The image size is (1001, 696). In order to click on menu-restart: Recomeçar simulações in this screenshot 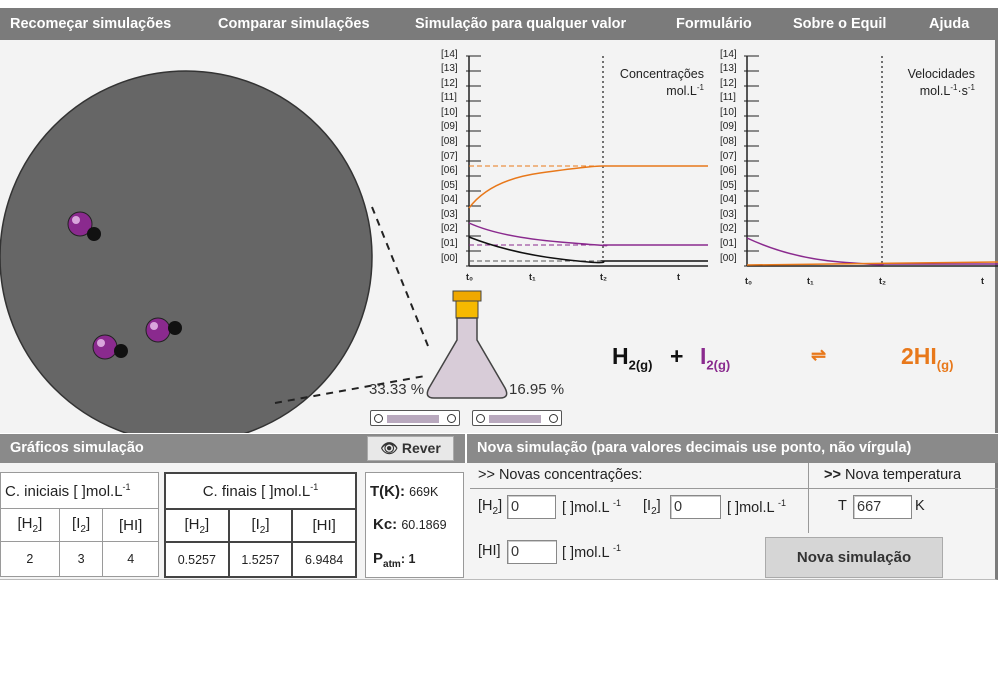, I will do `click(90, 24)`.